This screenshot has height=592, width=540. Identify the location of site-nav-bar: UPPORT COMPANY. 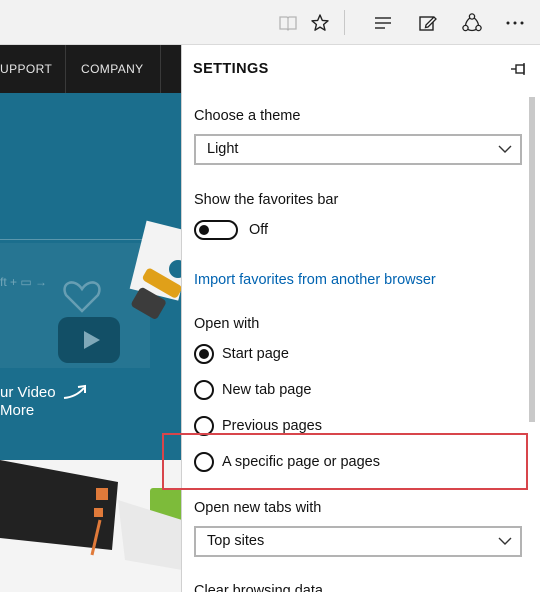
(91, 69).